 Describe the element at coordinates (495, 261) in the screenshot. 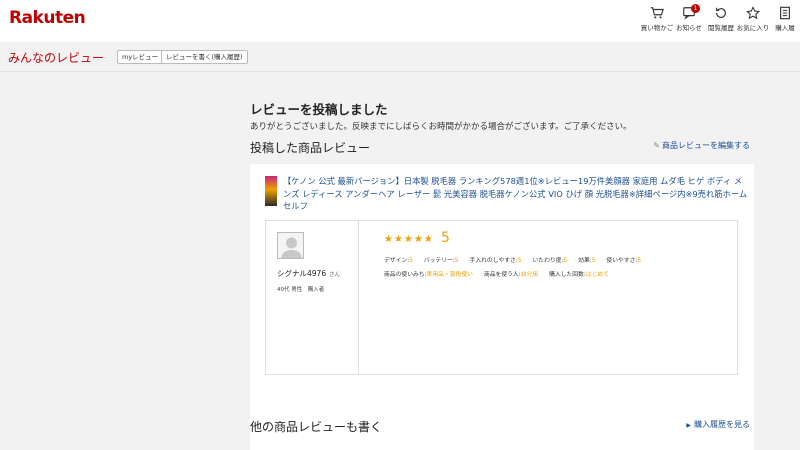

I see `criteria-item: 手入れのしやすさ:5` at that location.